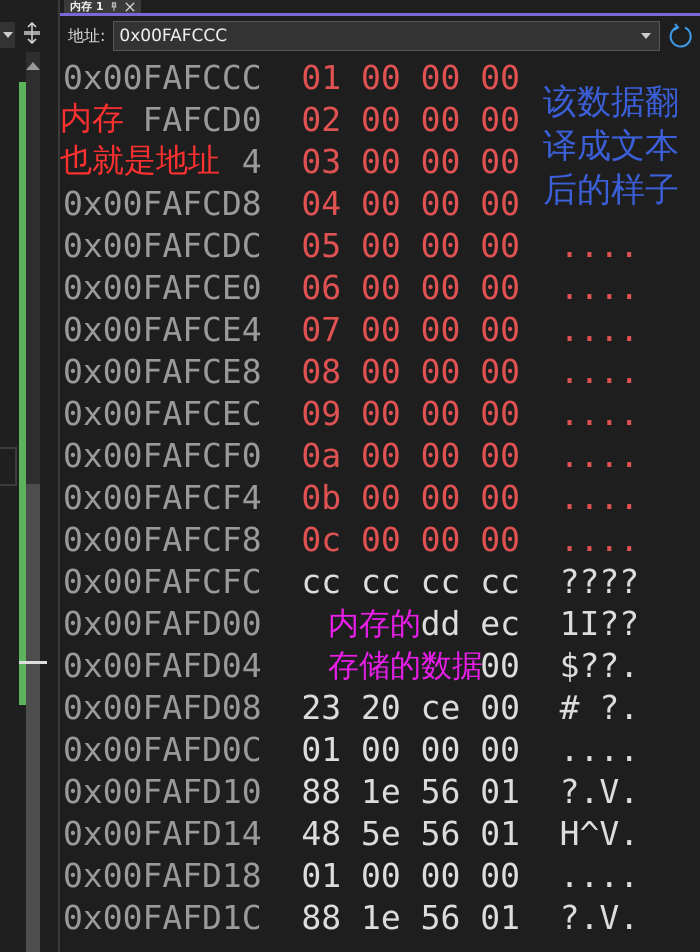  I want to click on memory-address: 0x00FAFD14, so click(162, 833).